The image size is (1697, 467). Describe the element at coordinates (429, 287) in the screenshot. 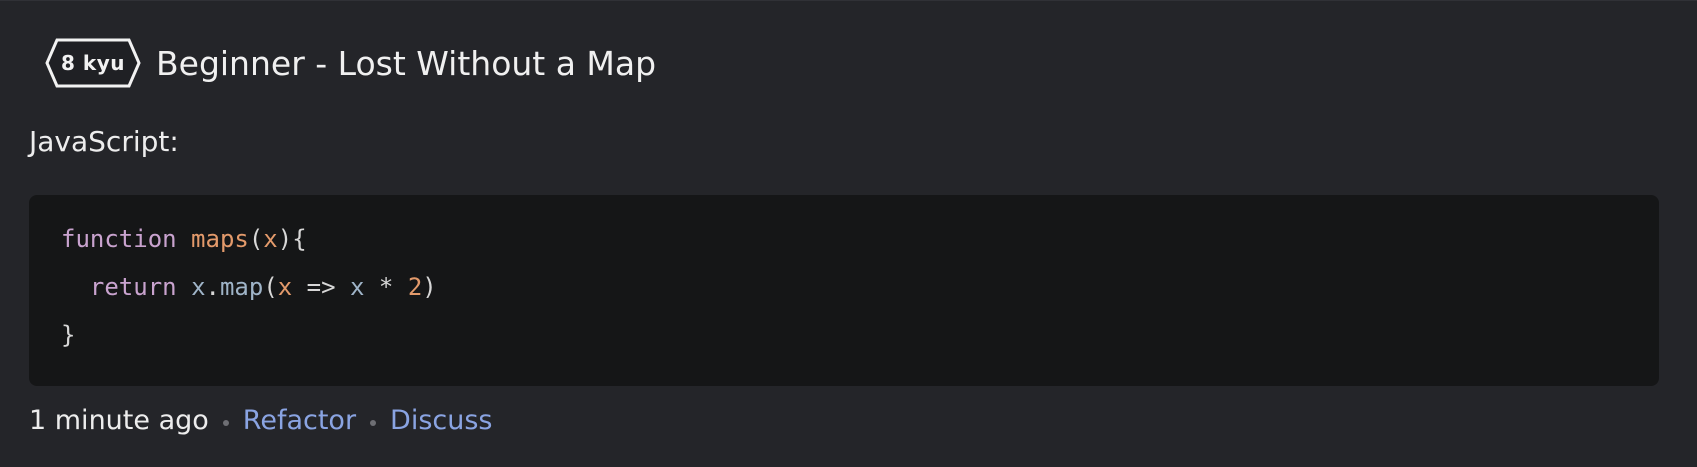

I see `code-token: )` at that location.